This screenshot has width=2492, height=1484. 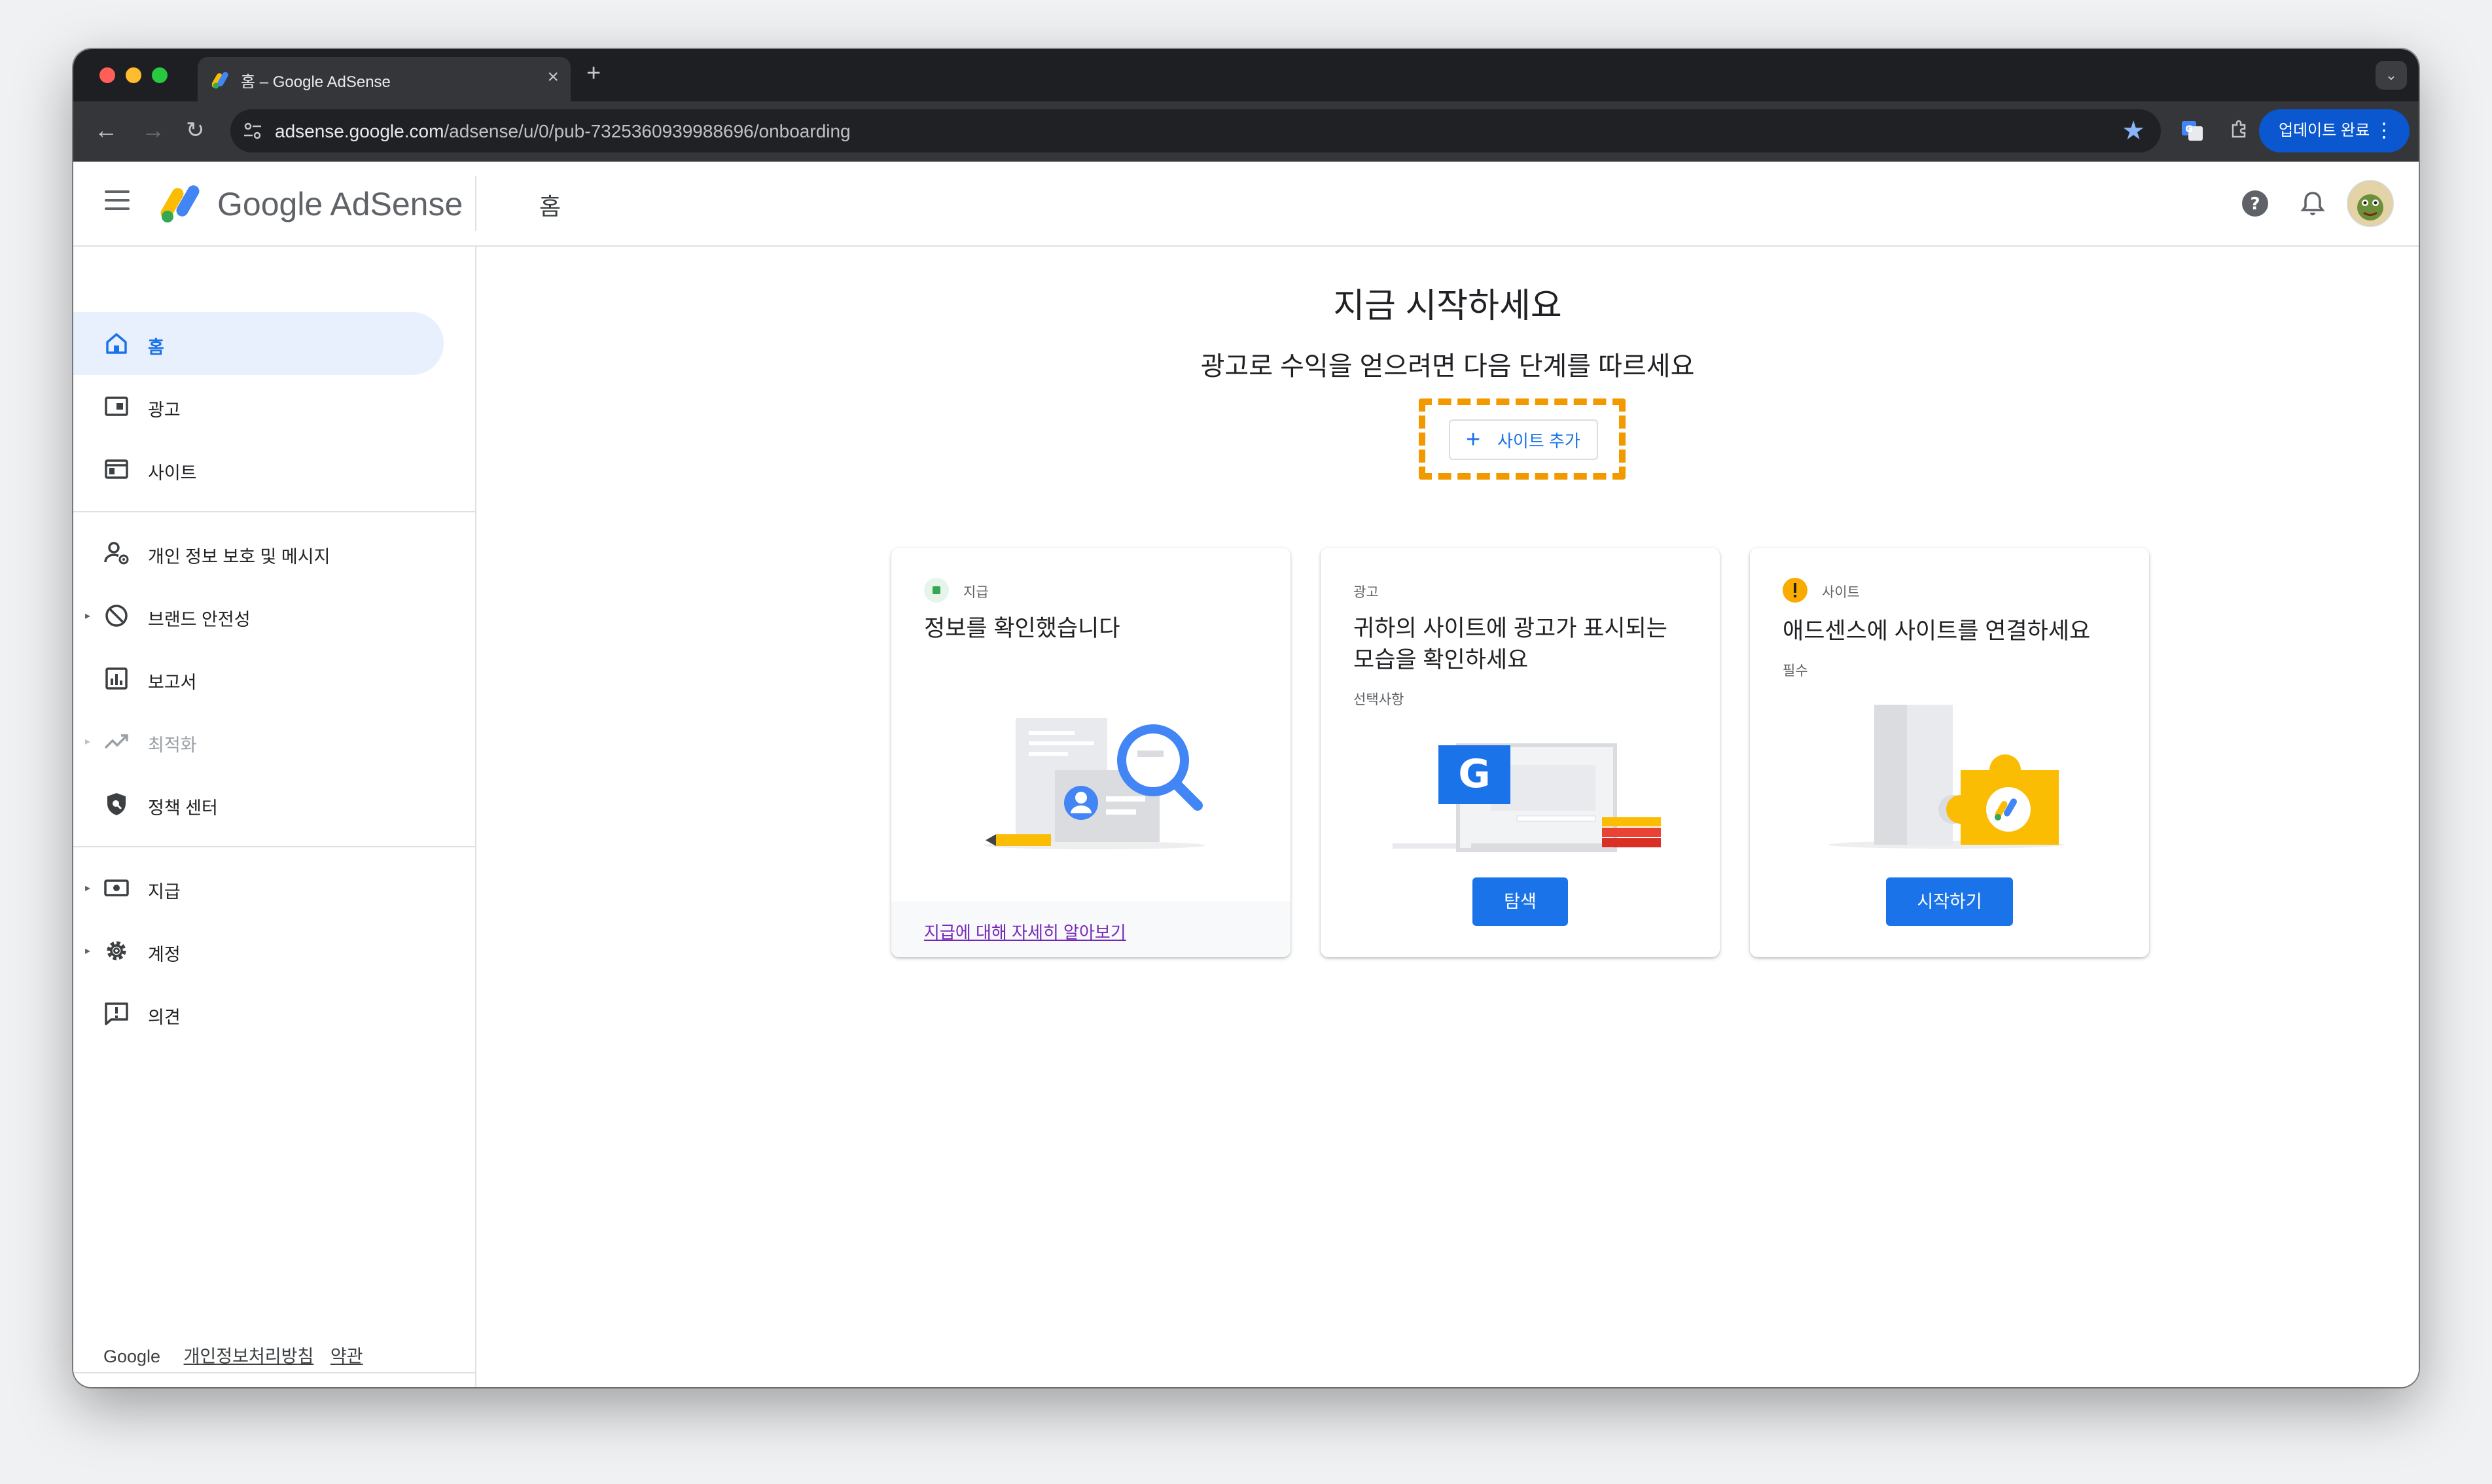 What do you see at coordinates (164, 410) in the screenshot?
I see `sidebar-item-label: 광고` at bounding box center [164, 410].